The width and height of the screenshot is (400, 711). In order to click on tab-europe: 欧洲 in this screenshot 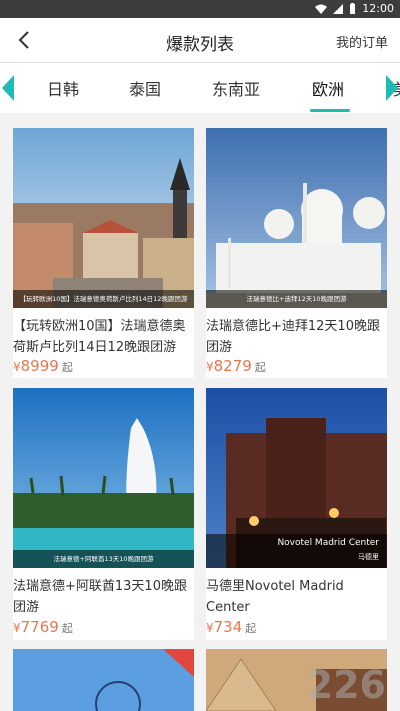, I will do `click(328, 88)`.